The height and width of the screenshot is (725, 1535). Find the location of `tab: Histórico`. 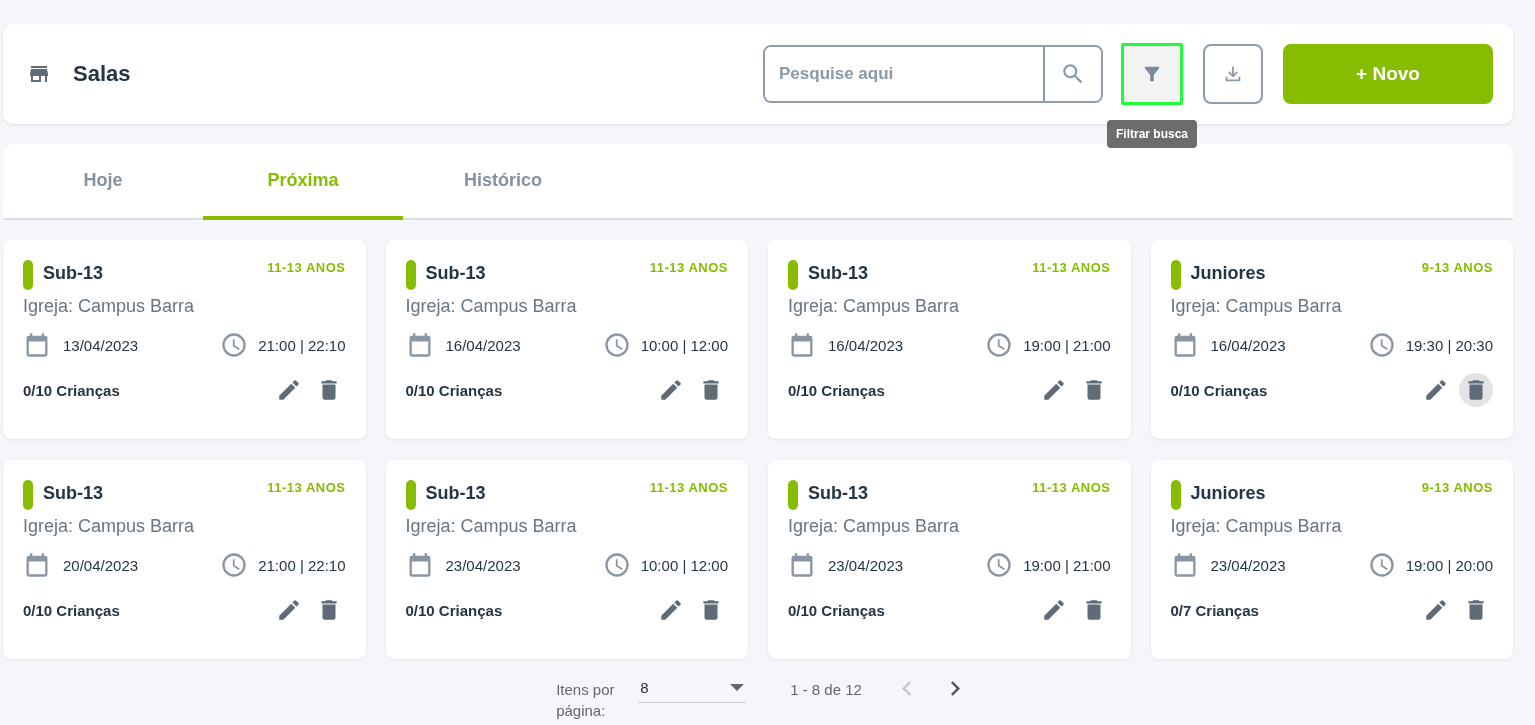

tab: Histórico is located at coordinates (503, 182).